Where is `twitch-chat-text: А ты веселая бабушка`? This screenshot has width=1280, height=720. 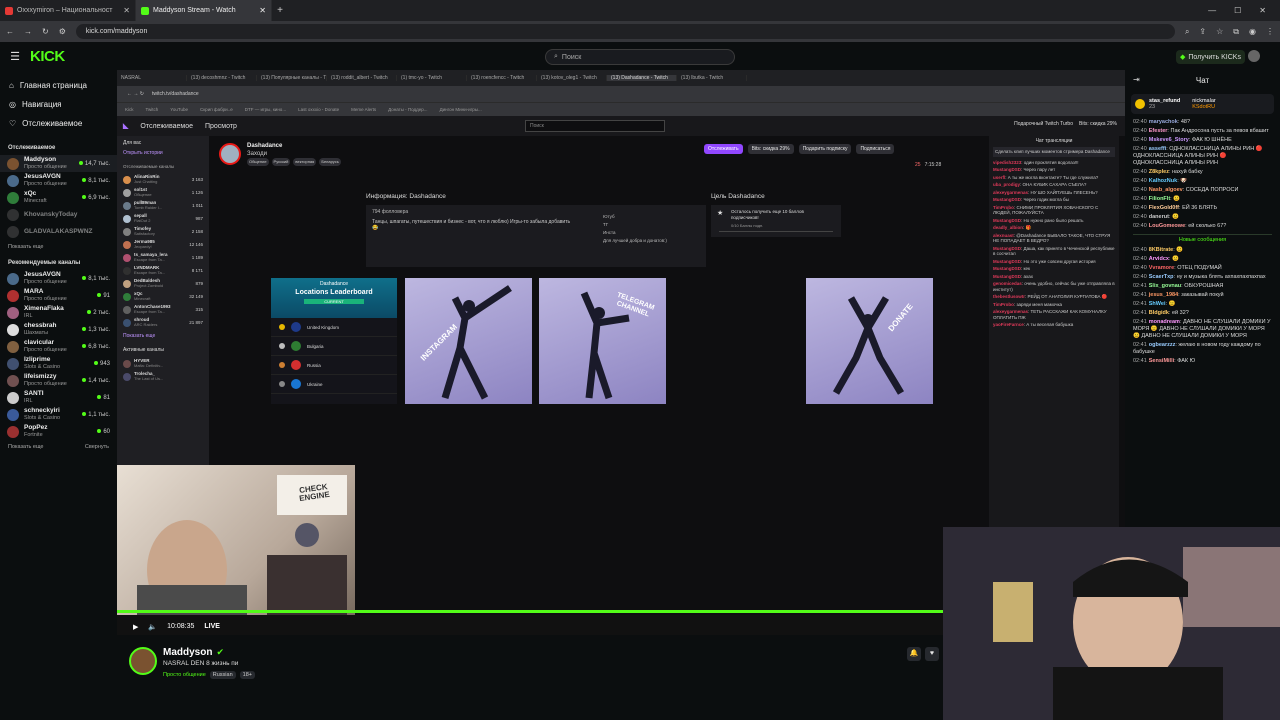 twitch-chat-text: А ты веселая бабушка is located at coordinates (1050, 324).